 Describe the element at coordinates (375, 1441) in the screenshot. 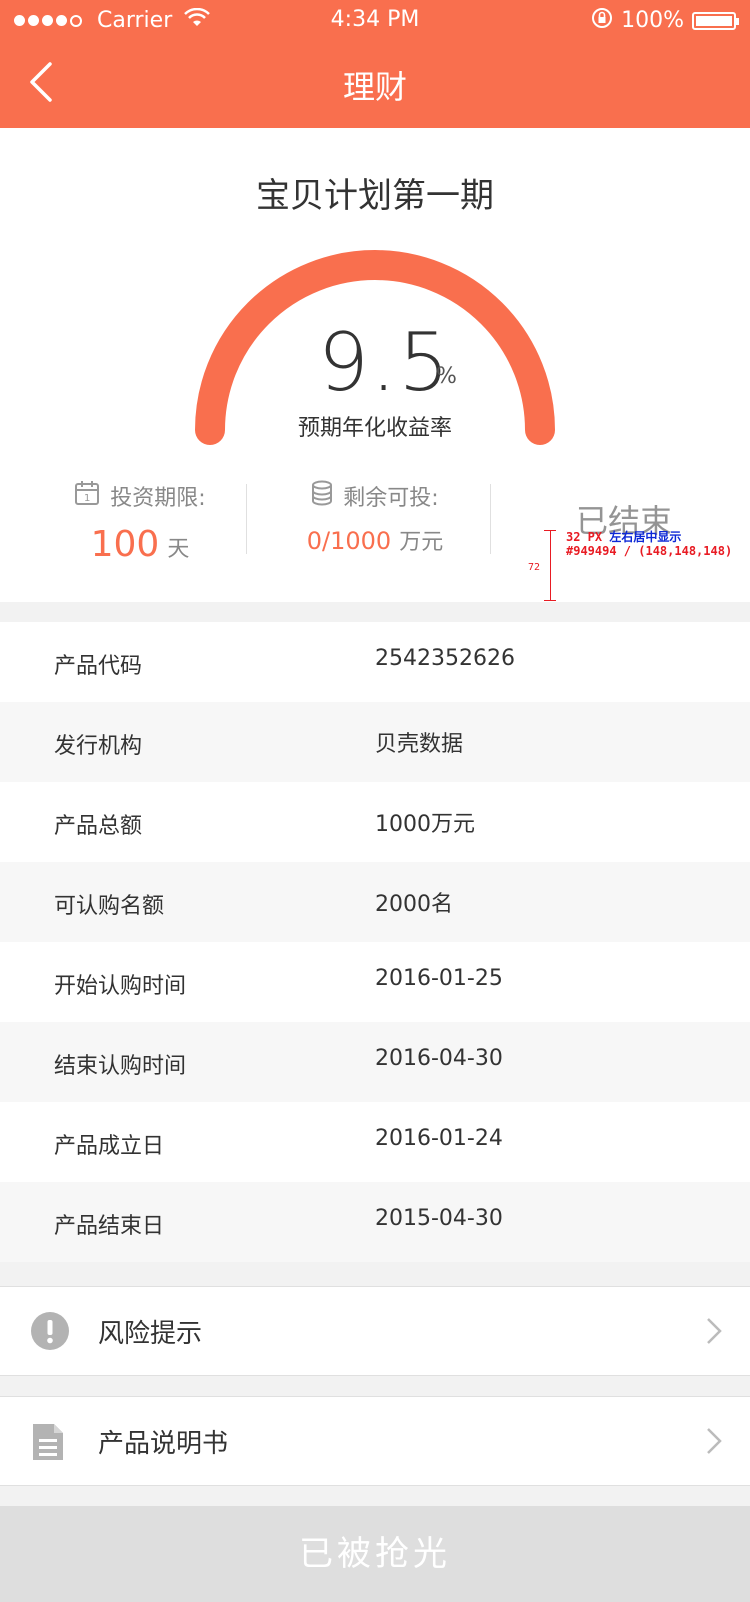

I see `prospectus-link: 产品说明书` at that location.